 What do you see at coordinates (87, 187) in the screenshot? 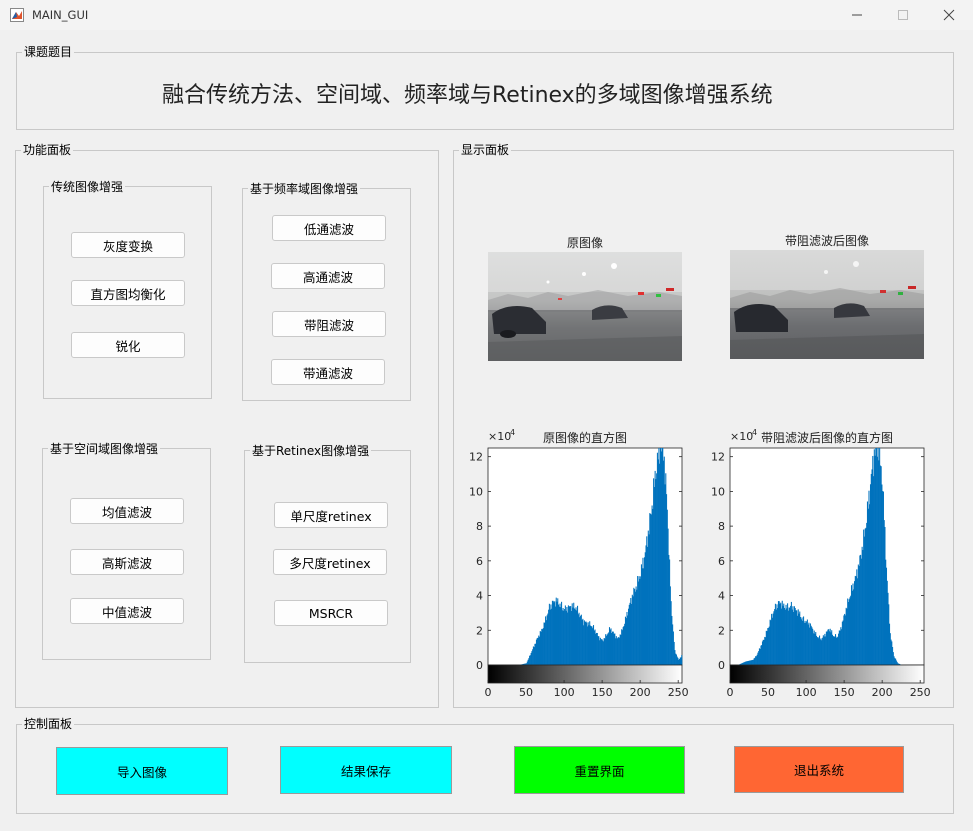
I see `traditional-group-label: 传统图像增强` at bounding box center [87, 187].